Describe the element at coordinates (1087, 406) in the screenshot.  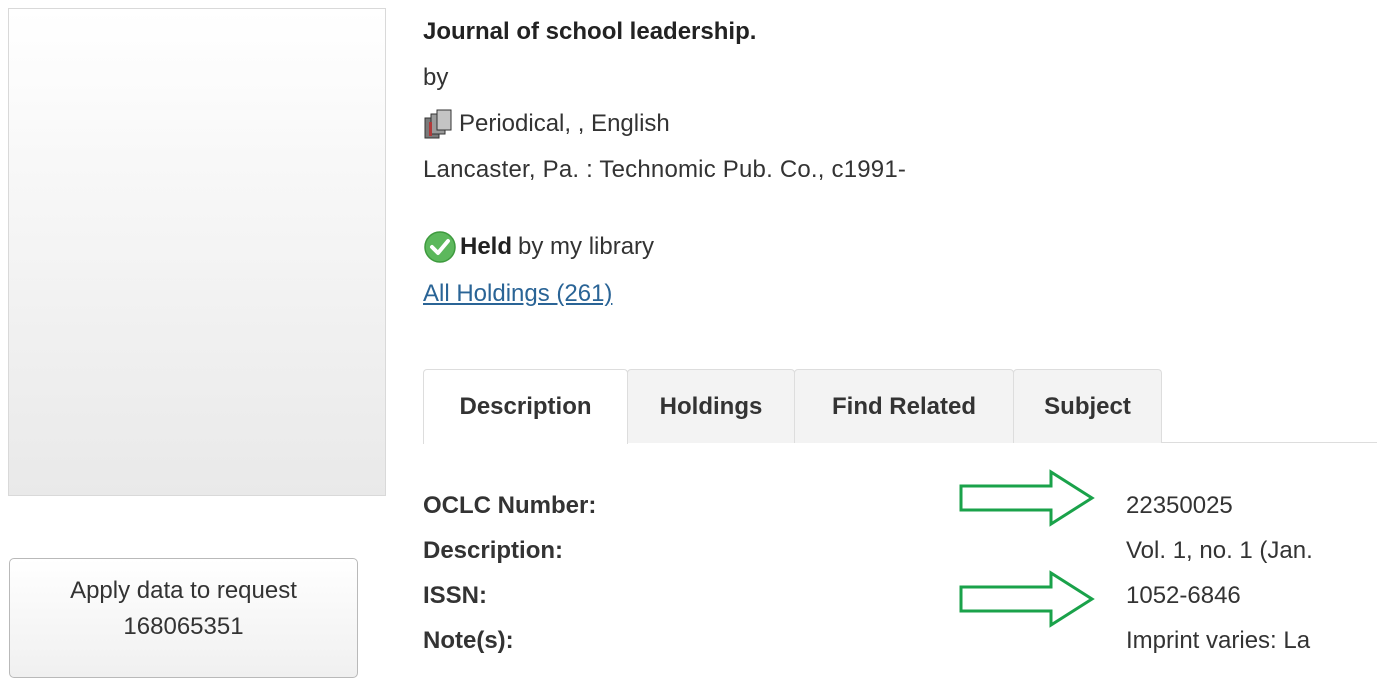
I see `tab-subject: Subject` at that location.